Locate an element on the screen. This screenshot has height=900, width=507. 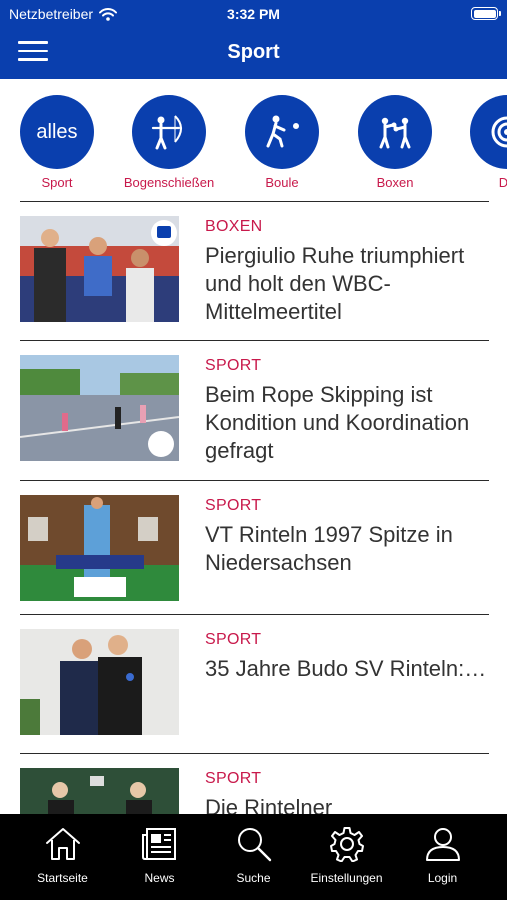
status-time: 3:32 PM is located at coordinates (253, 14).